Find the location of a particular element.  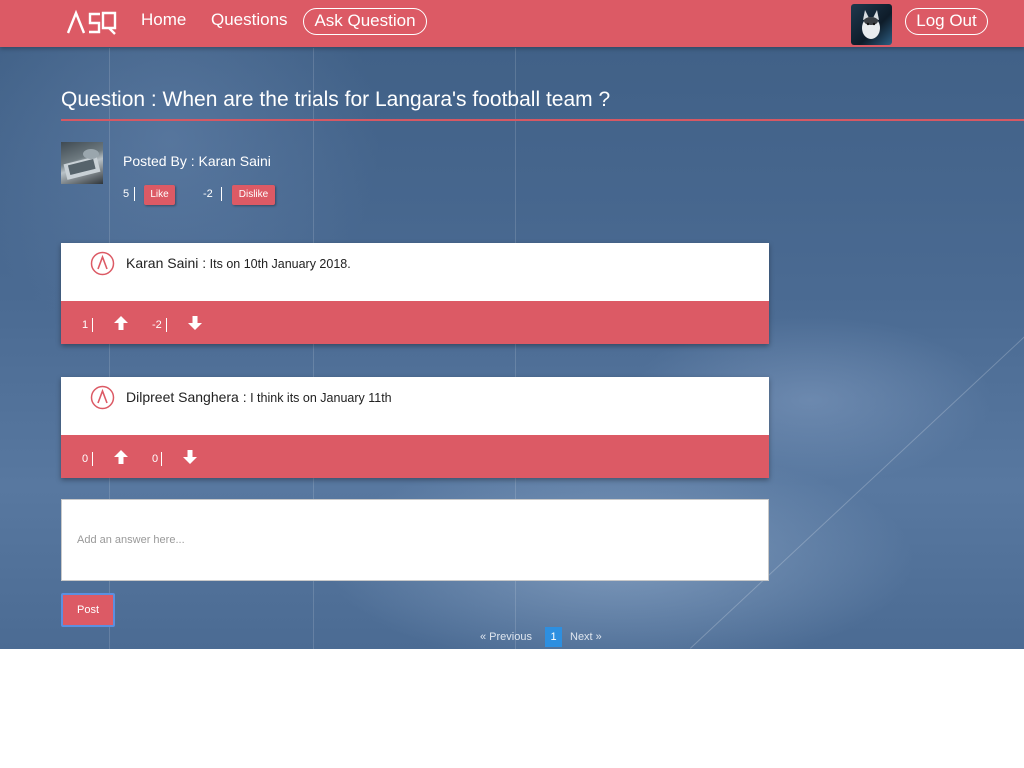

vote-bar: 0 0 is located at coordinates (415, 456).